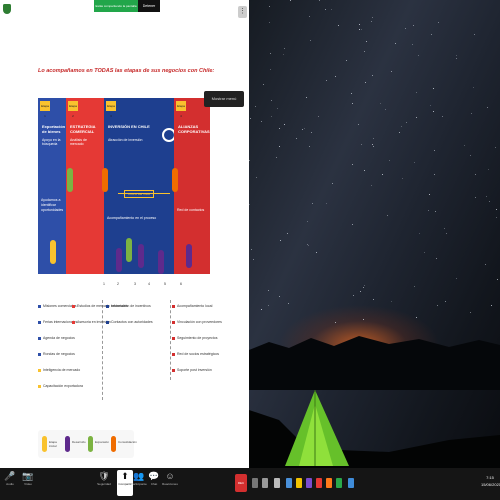 The image size is (500, 500). I want to click on lifecycle-badge: CICLO DE VIDA, so click(139, 194).